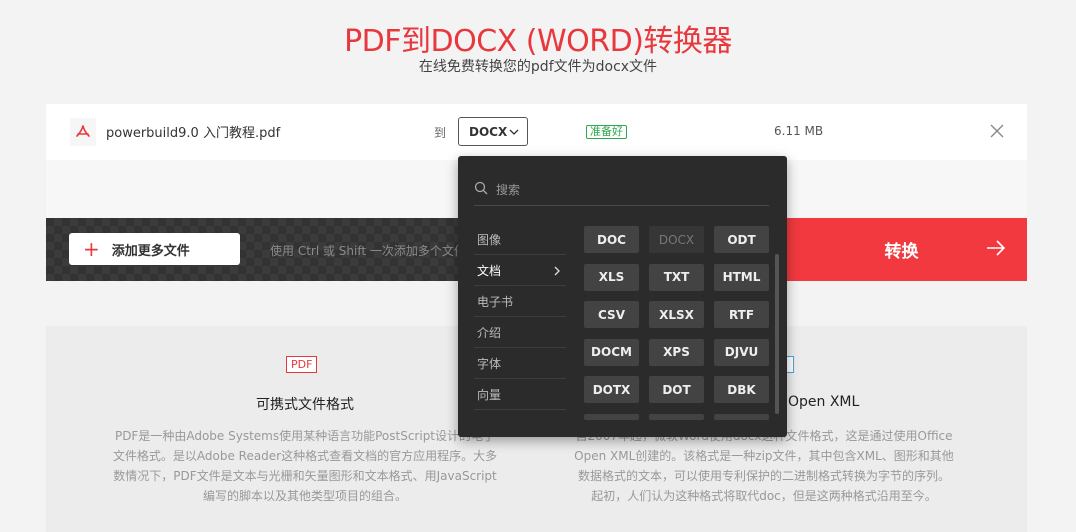 This screenshot has height=532, width=1076. What do you see at coordinates (440, 133) in the screenshot?
I see `to-label: 到` at bounding box center [440, 133].